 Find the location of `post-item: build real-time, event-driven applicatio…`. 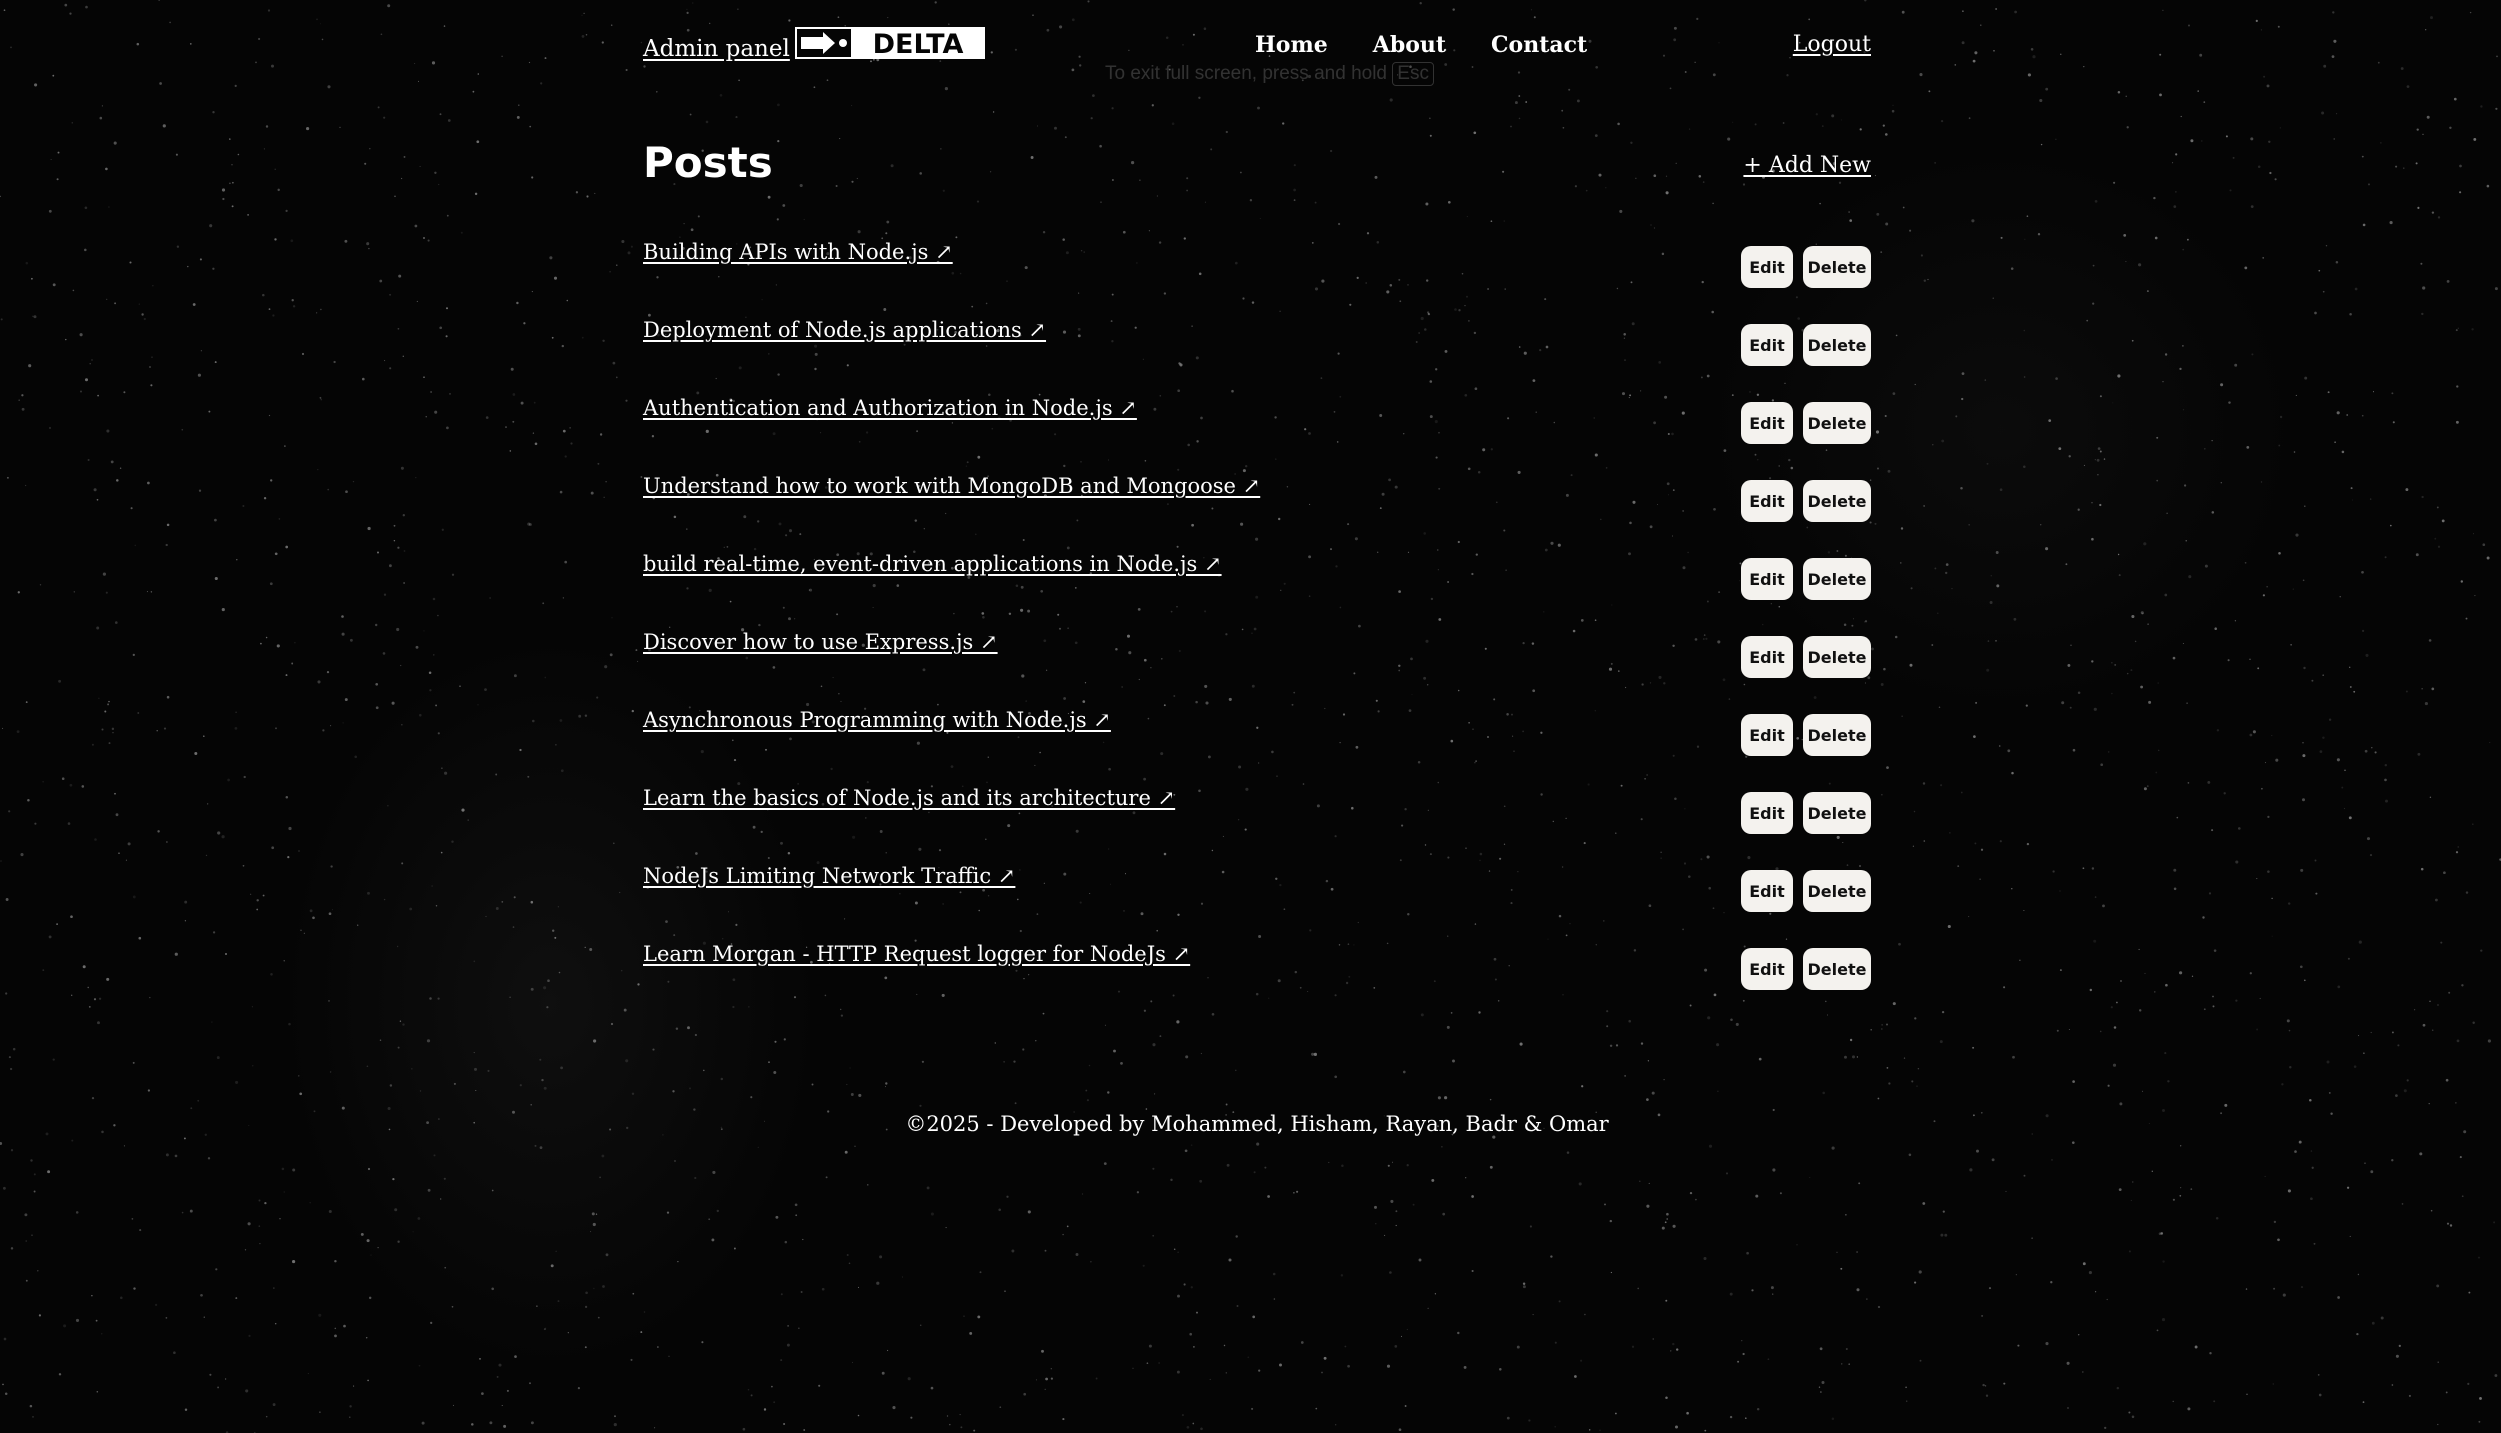

post-item: build real-time, event-driven applicatio… is located at coordinates (1257, 583).